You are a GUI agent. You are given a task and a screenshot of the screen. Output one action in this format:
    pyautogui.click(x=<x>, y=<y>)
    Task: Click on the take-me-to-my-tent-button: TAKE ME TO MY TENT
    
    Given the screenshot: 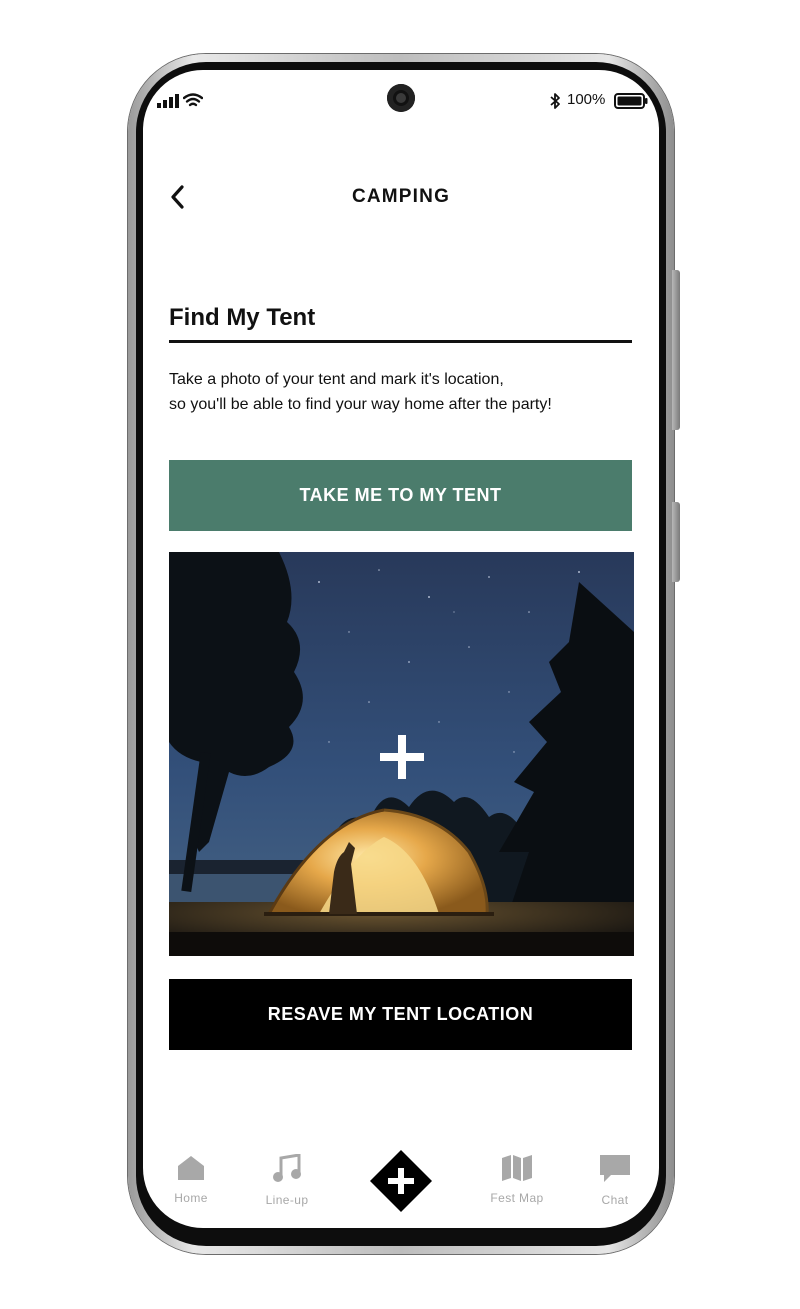 What is the action you would take?
    pyautogui.click(x=400, y=495)
    